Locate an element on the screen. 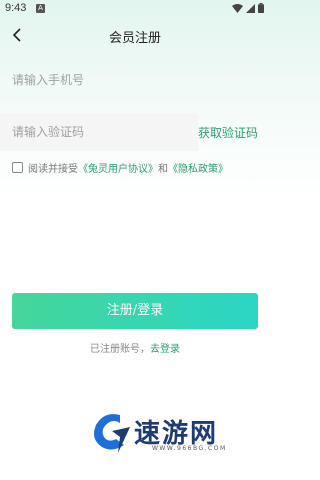 The height and width of the screenshot is (480, 320). verification-code-row: 获取验证码 is located at coordinates (135, 132).